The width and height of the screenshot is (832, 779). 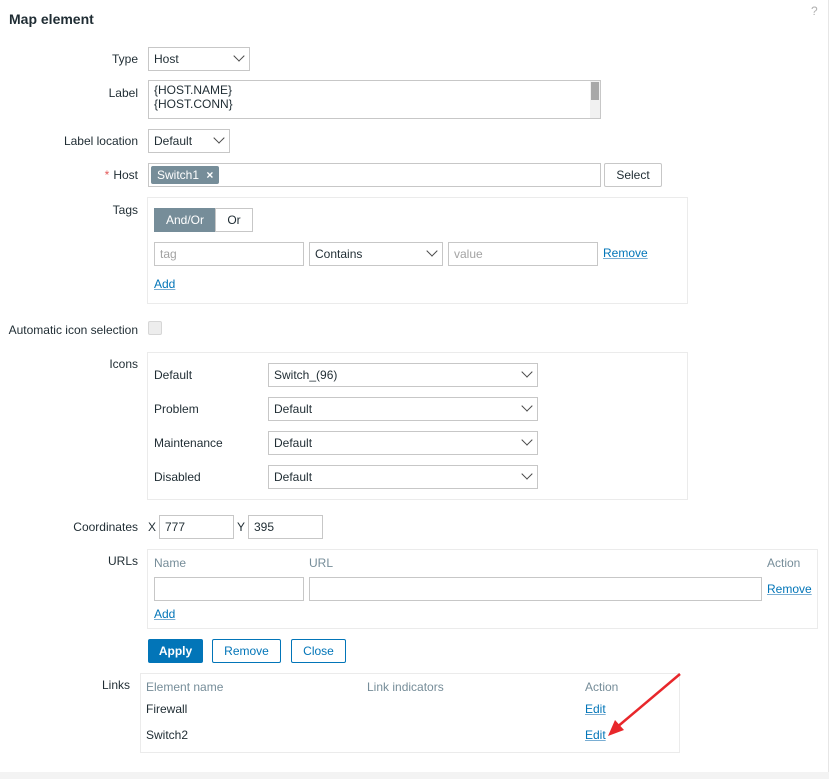 What do you see at coordinates (403, 477) in the screenshot?
I see `icon-disabled-select: Default` at bounding box center [403, 477].